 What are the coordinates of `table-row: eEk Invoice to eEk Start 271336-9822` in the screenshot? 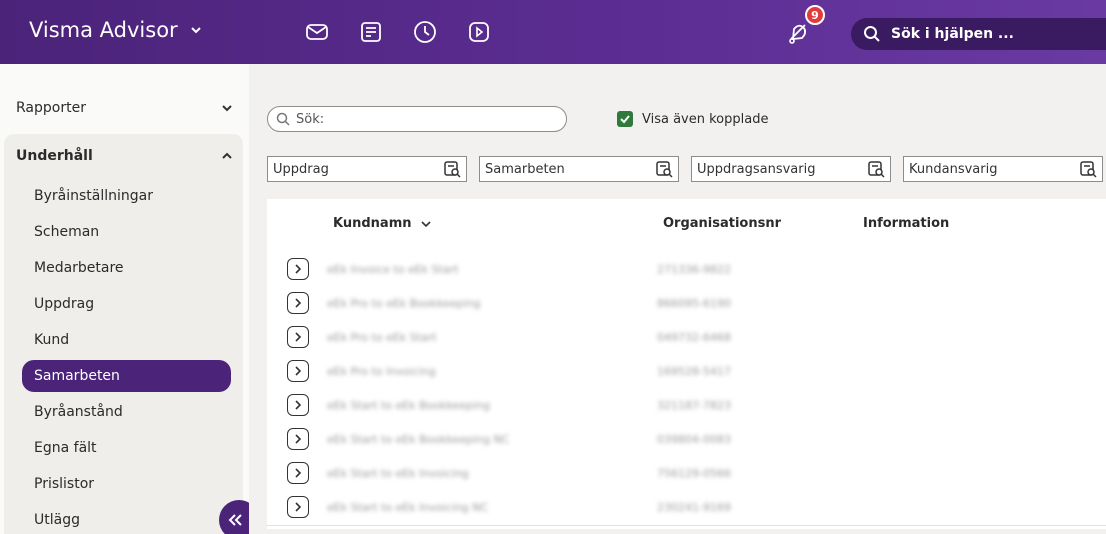 It's located at (686, 275).